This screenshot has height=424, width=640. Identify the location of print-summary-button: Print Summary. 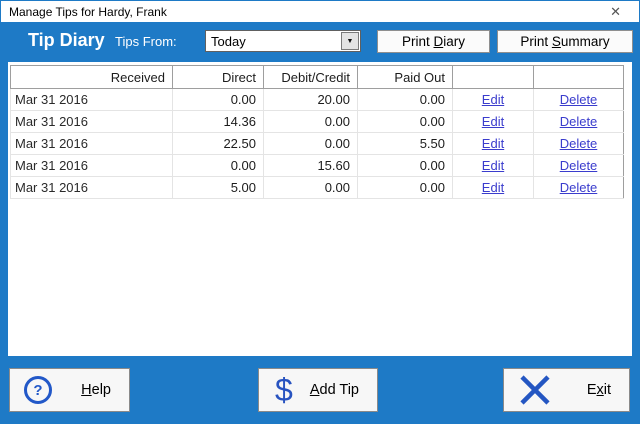
(565, 41).